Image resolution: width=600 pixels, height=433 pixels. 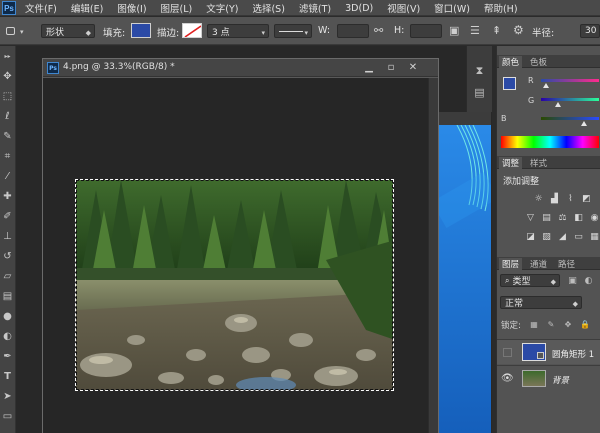 I want to click on rectangle-tool-icon: ▭, so click(x=7, y=416).